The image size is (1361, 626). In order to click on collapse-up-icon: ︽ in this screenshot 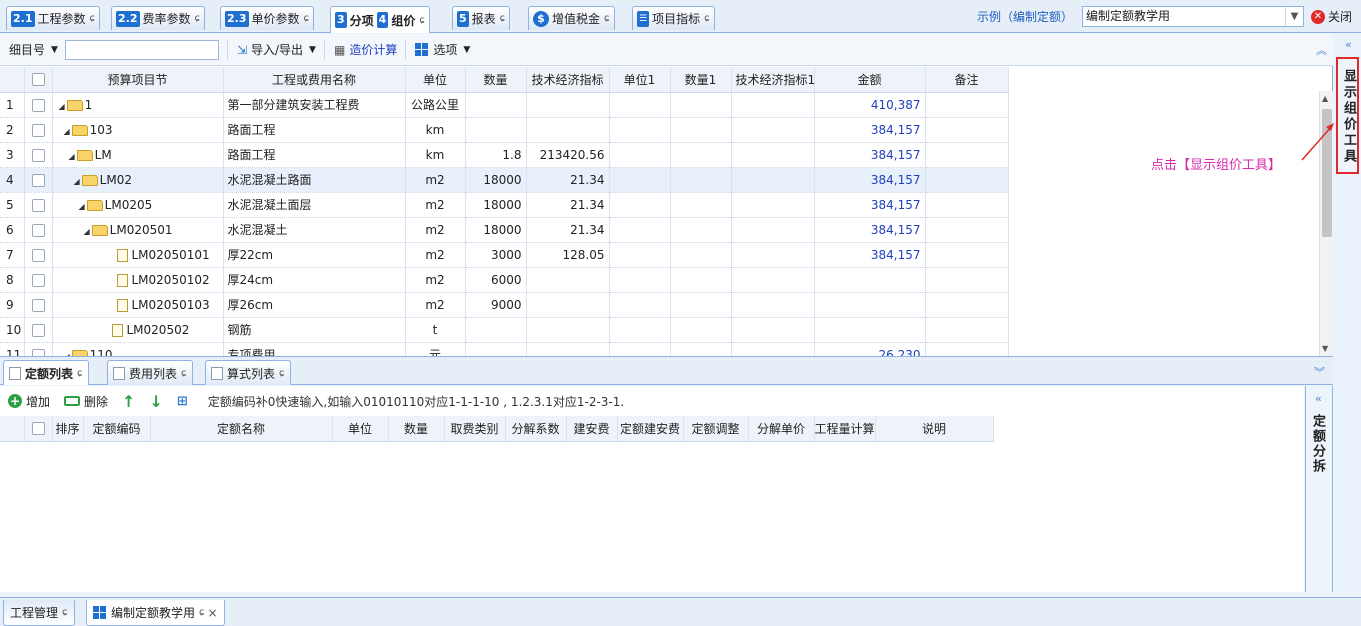, I will do `click(1321, 50)`.